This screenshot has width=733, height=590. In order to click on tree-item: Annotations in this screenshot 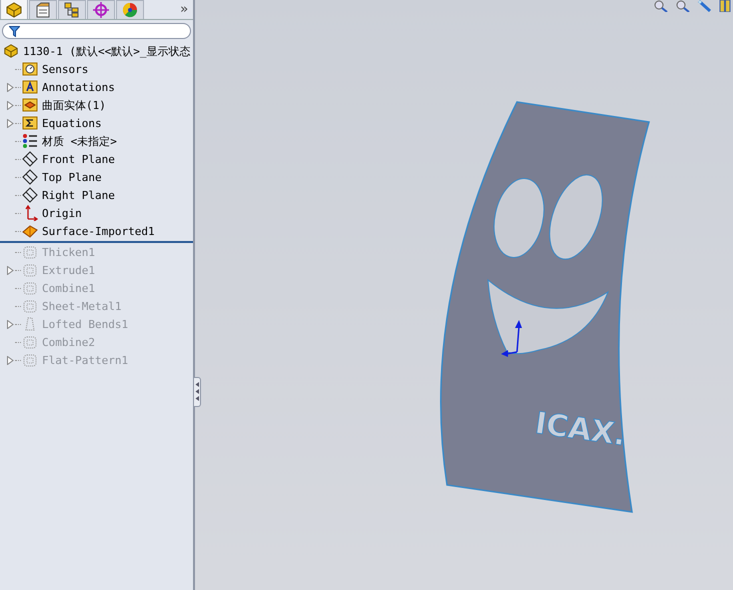, I will do `click(78, 87)`.